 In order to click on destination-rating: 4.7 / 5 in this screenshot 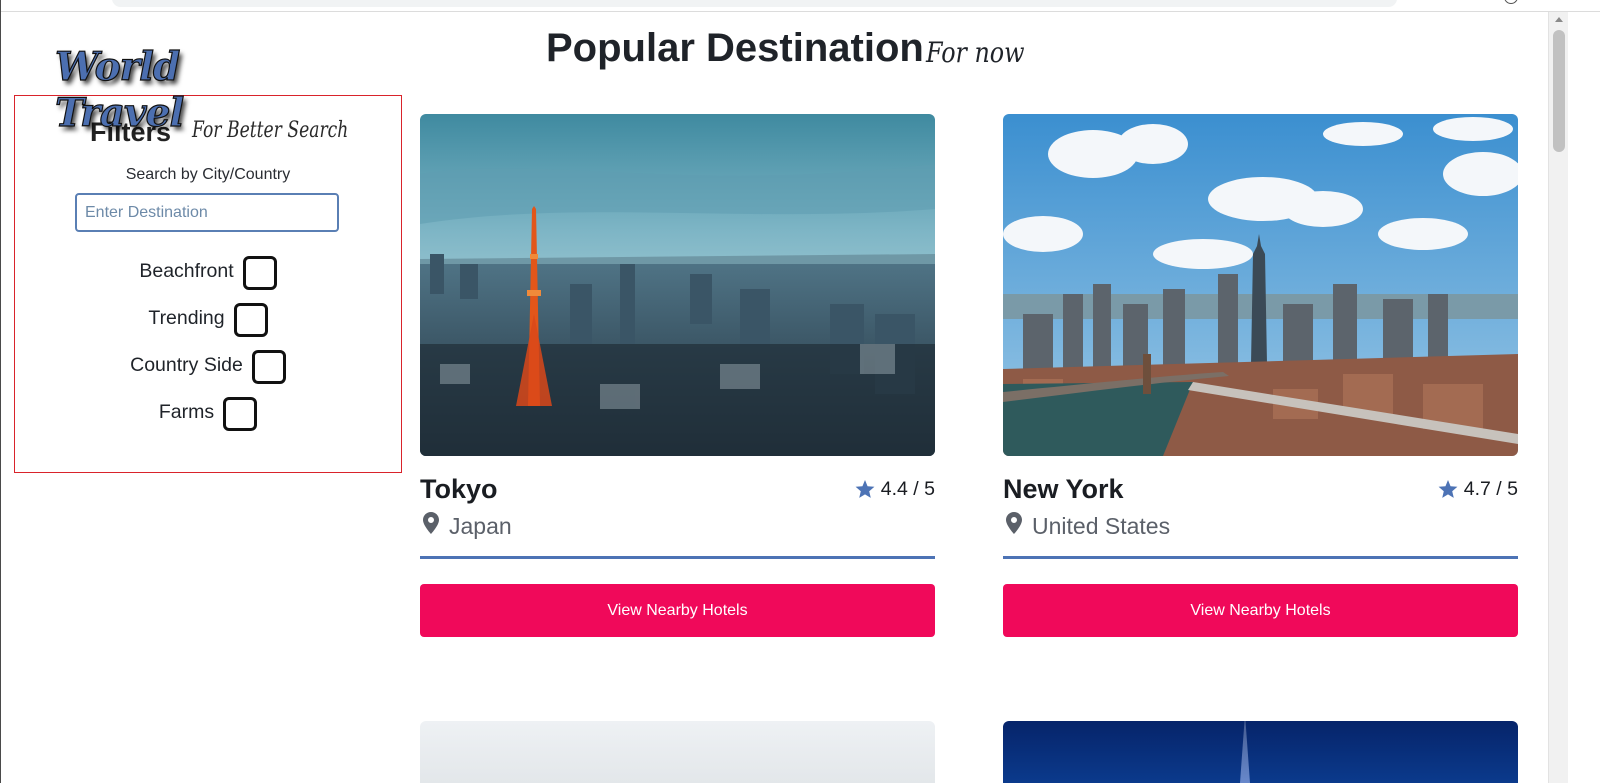, I will do `click(1478, 489)`.